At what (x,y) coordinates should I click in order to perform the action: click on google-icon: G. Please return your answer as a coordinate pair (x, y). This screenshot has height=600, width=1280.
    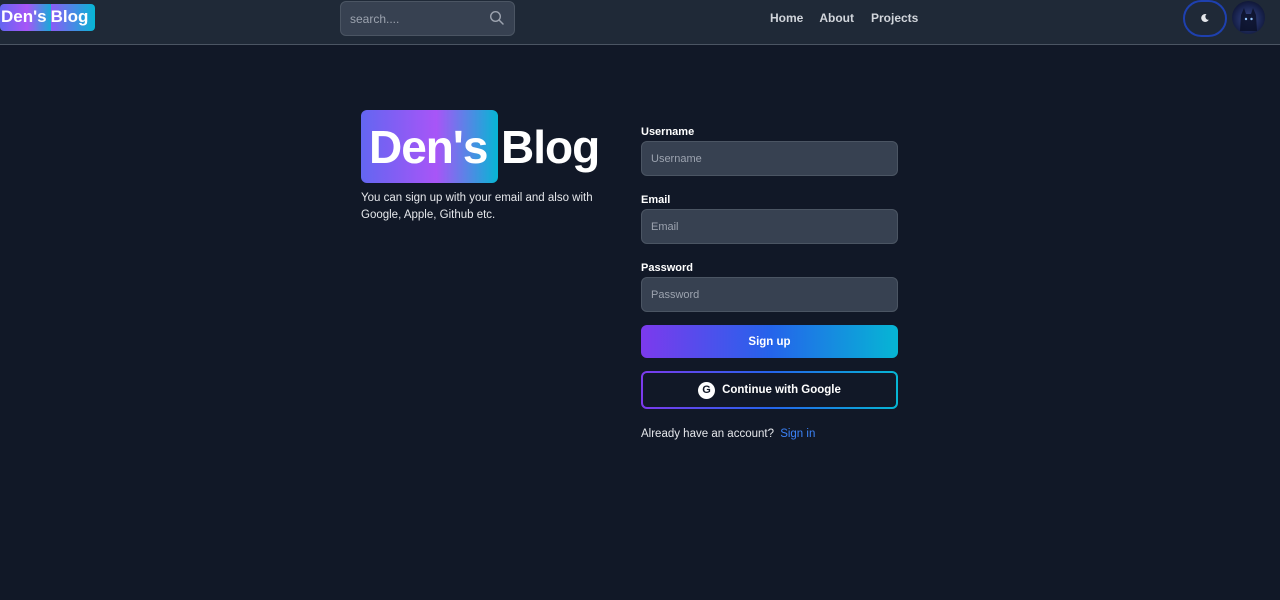
    Looking at the image, I should click on (707, 390).